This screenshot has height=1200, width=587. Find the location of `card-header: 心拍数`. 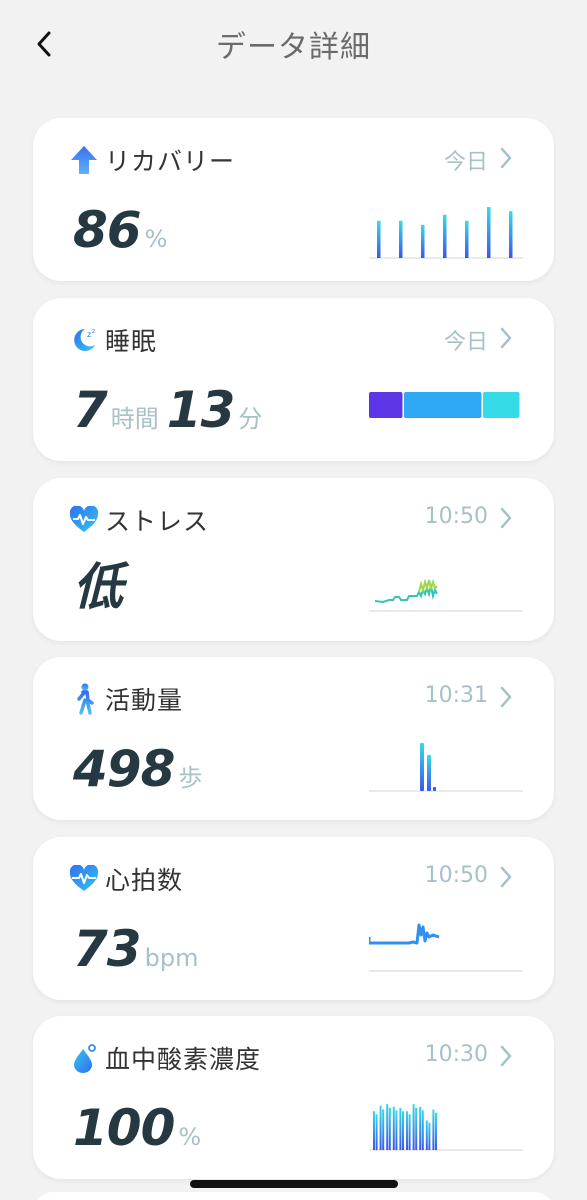

card-header: 心拍数 is located at coordinates (126, 879).